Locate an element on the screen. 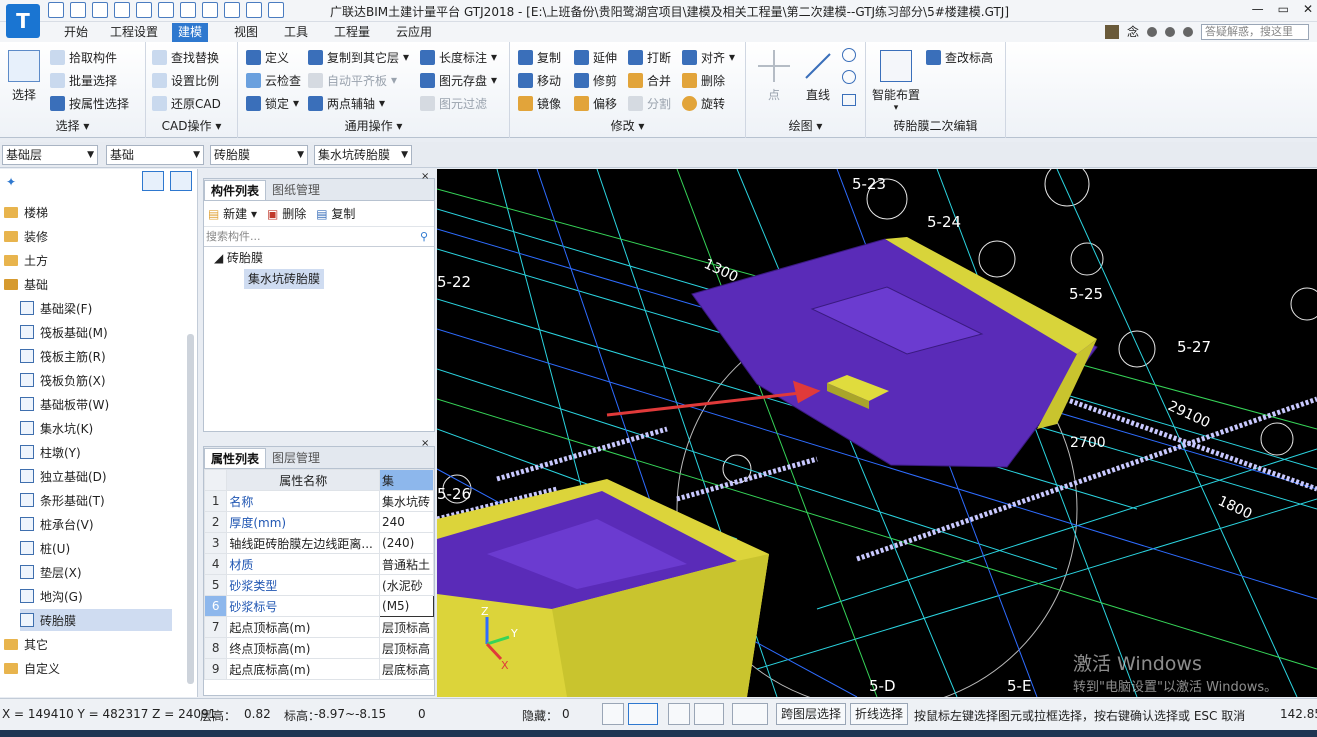 The height and width of the screenshot is (737, 1317). tab-drawing-management: 图纸管理 is located at coordinates (296, 190).